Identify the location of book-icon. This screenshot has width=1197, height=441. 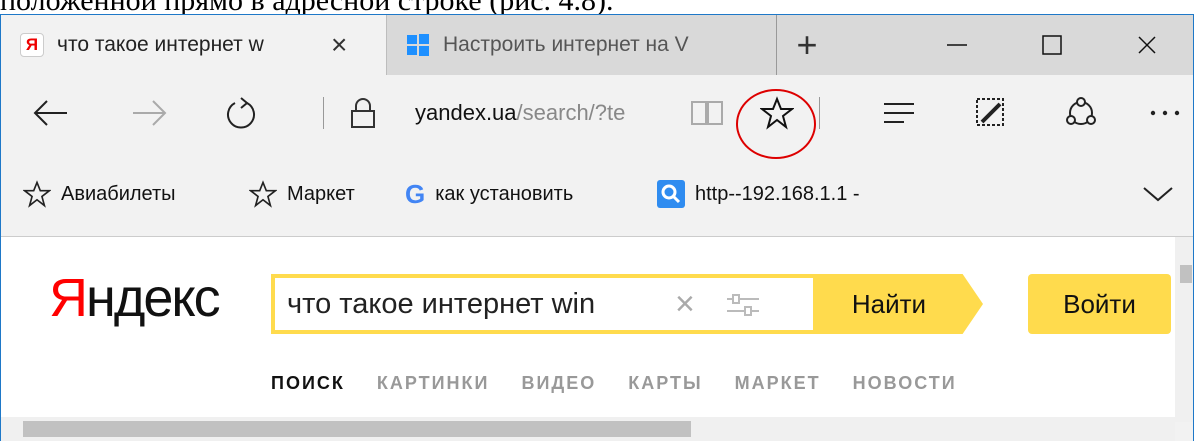
(707, 113).